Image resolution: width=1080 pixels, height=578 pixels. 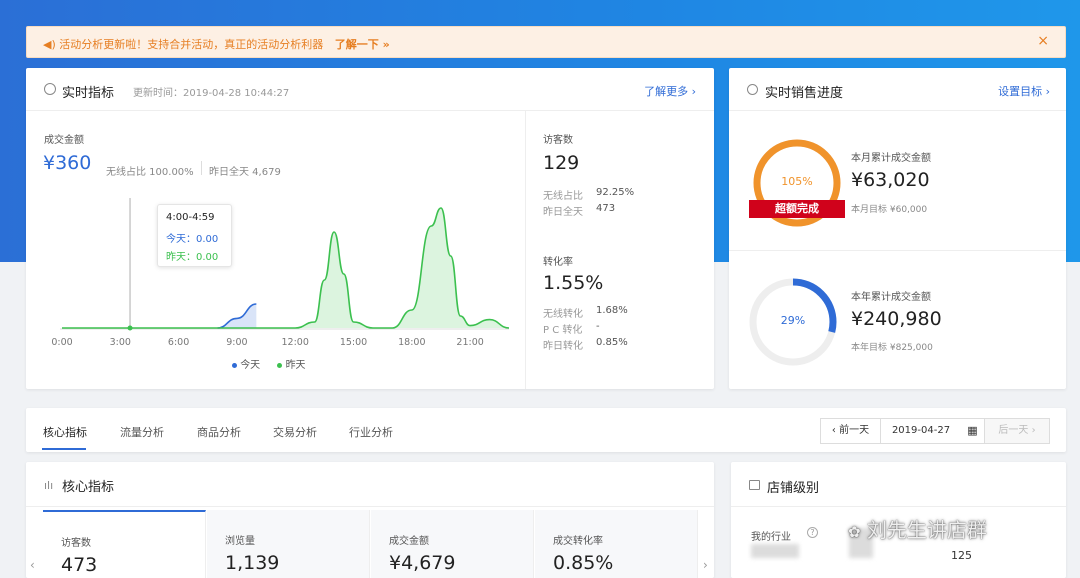 What do you see at coordinates (754, 485) in the screenshot?
I see `store-icon` at bounding box center [754, 485].